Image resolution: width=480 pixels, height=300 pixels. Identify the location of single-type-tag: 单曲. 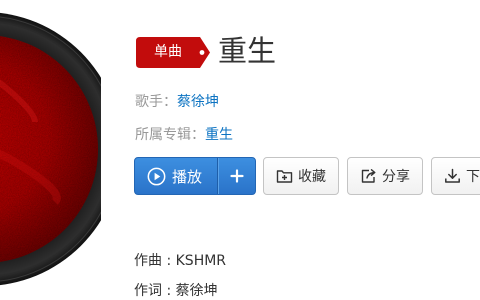
(173, 52).